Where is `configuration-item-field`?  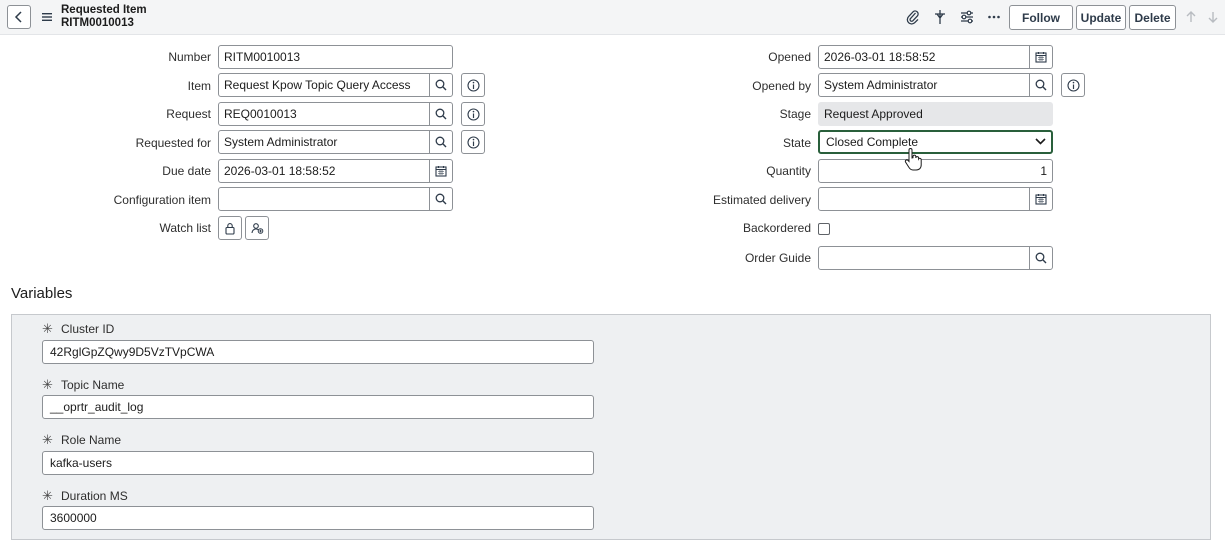 configuration-item-field is located at coordinates (335, 199).